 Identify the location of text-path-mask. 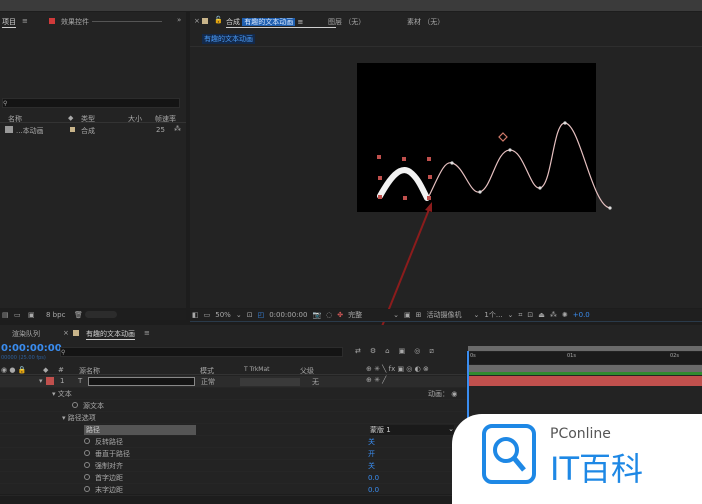
(519, 165).